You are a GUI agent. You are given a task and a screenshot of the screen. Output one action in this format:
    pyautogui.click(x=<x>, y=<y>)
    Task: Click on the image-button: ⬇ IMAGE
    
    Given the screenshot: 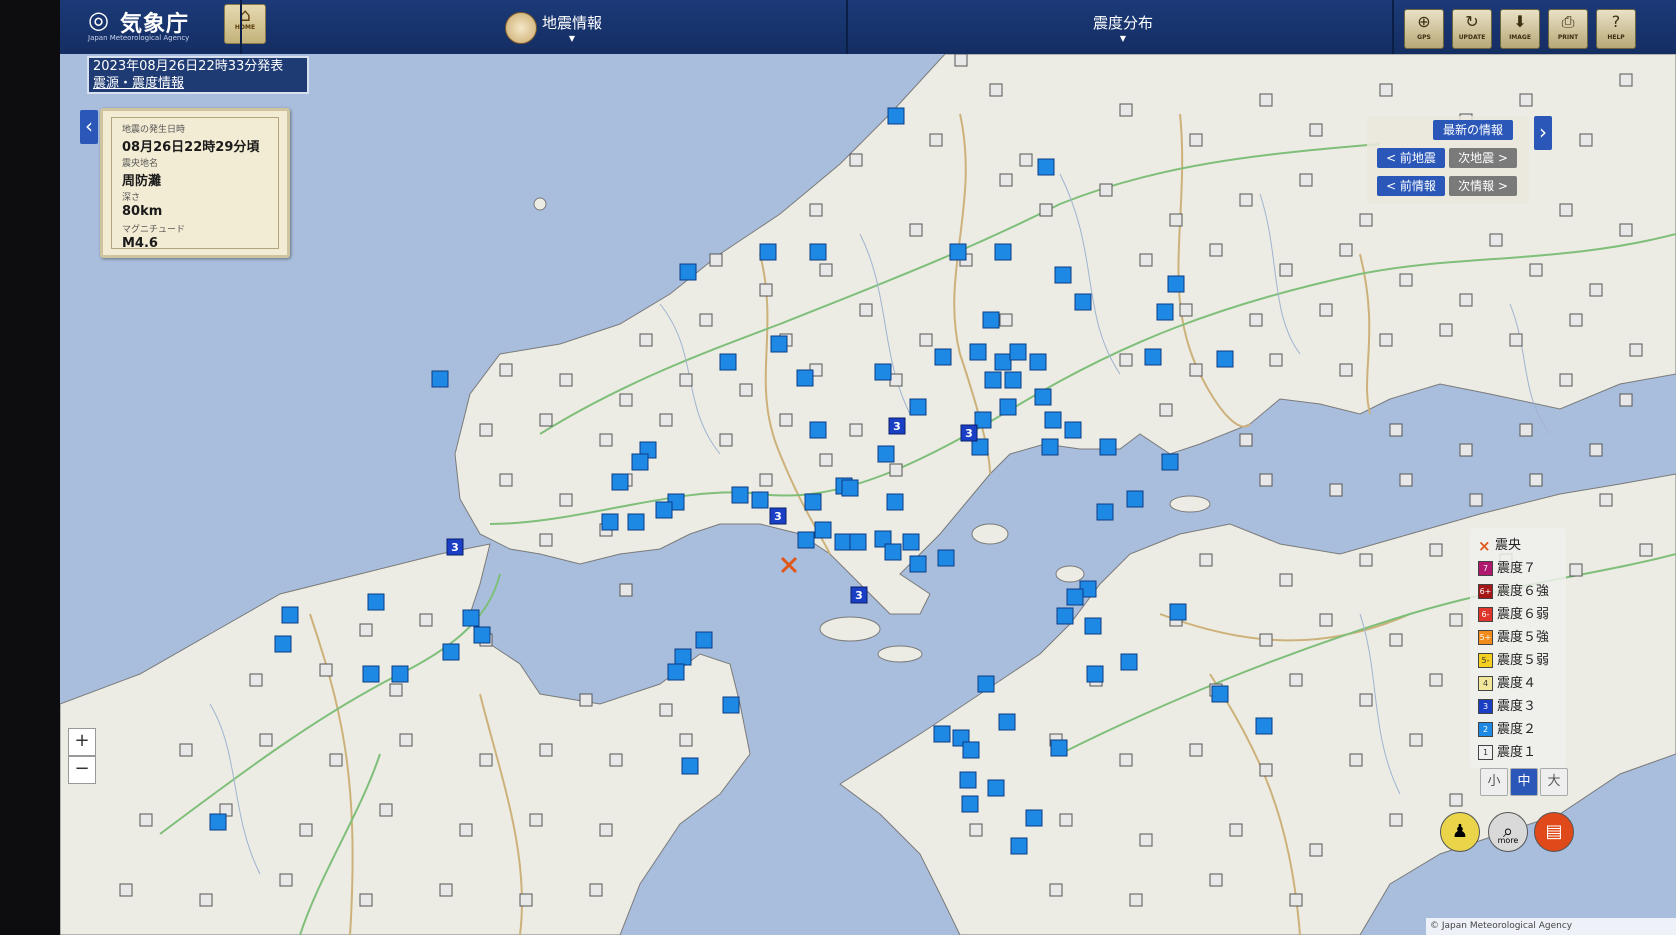 What is the action you would take?
    pyautogui.click(x=1520, y=29)
    